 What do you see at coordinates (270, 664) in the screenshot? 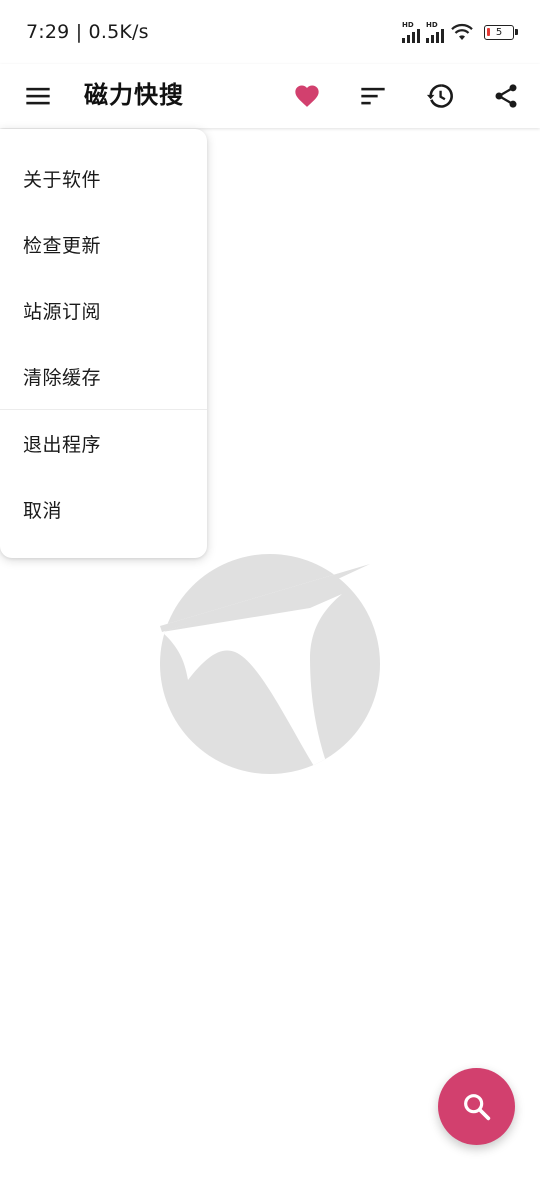
I see `watermark-logo` at bounding box center [270, 664].